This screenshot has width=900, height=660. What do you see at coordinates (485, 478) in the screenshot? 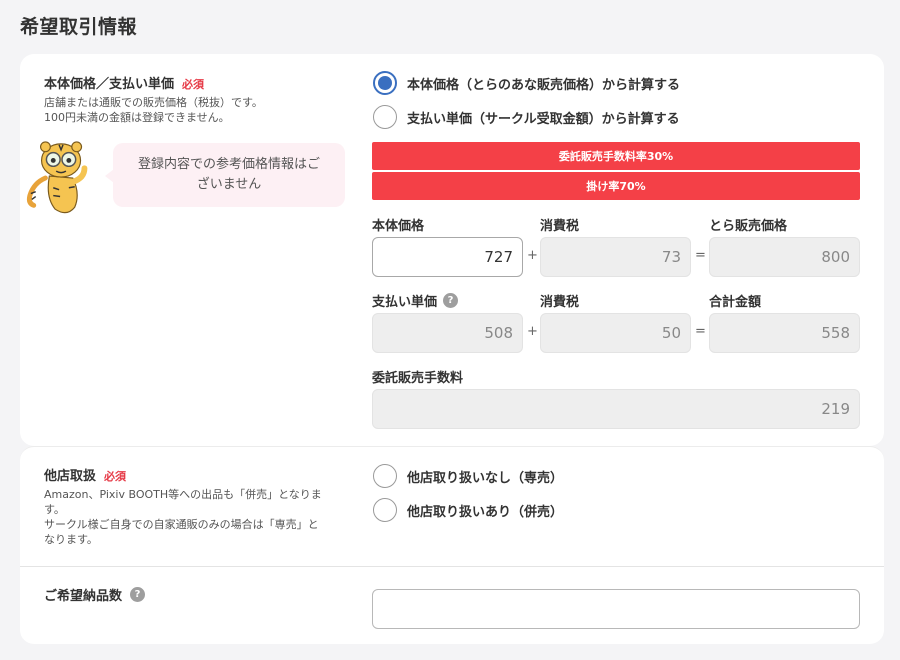
I see `radio-label: 他店取り扱いなし（専売）` at bounding box center [485, 478].